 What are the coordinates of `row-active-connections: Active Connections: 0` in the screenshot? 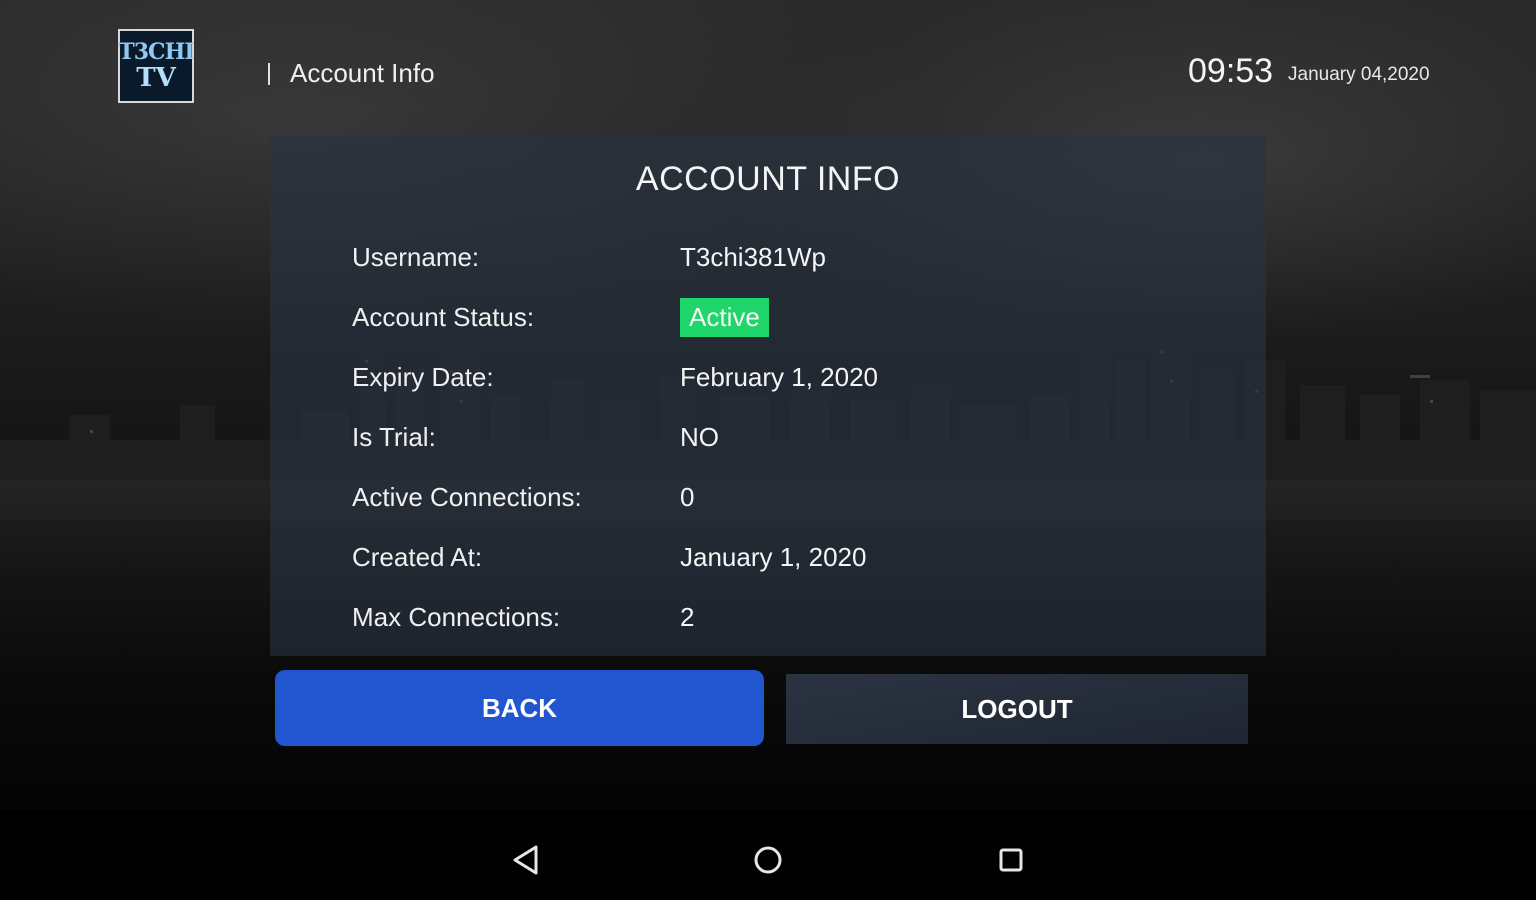 It's located at (752, 497).